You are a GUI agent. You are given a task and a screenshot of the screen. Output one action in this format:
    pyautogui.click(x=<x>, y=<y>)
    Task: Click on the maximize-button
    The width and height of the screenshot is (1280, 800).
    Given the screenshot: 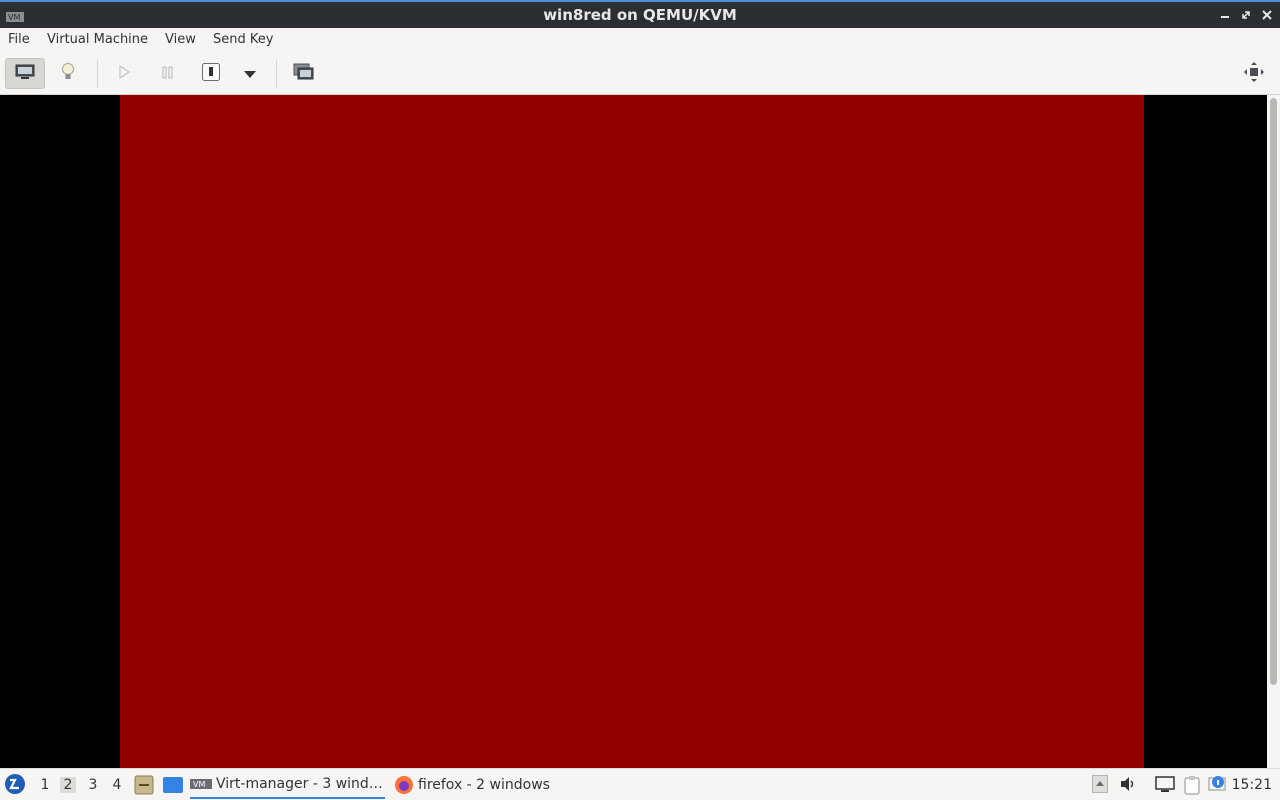 What is the action you would take?
    pyautogui.click(x=1245, y=14)
    